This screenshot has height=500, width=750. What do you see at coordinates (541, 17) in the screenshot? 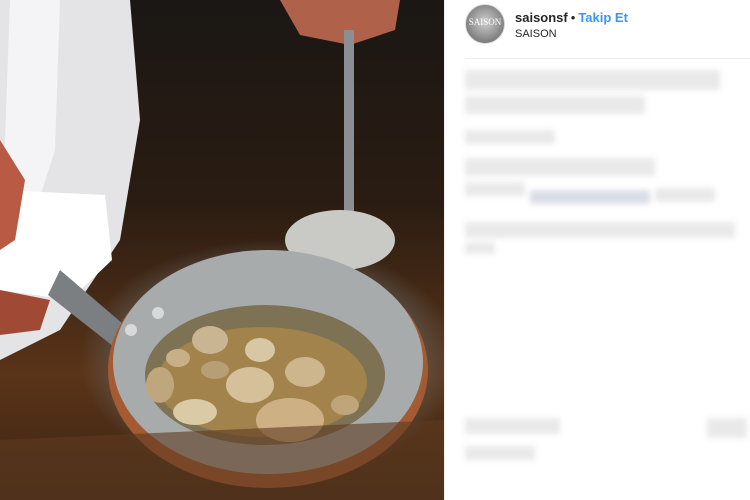
I see `username-link: saisonsf` at bounding box center [541, 17].